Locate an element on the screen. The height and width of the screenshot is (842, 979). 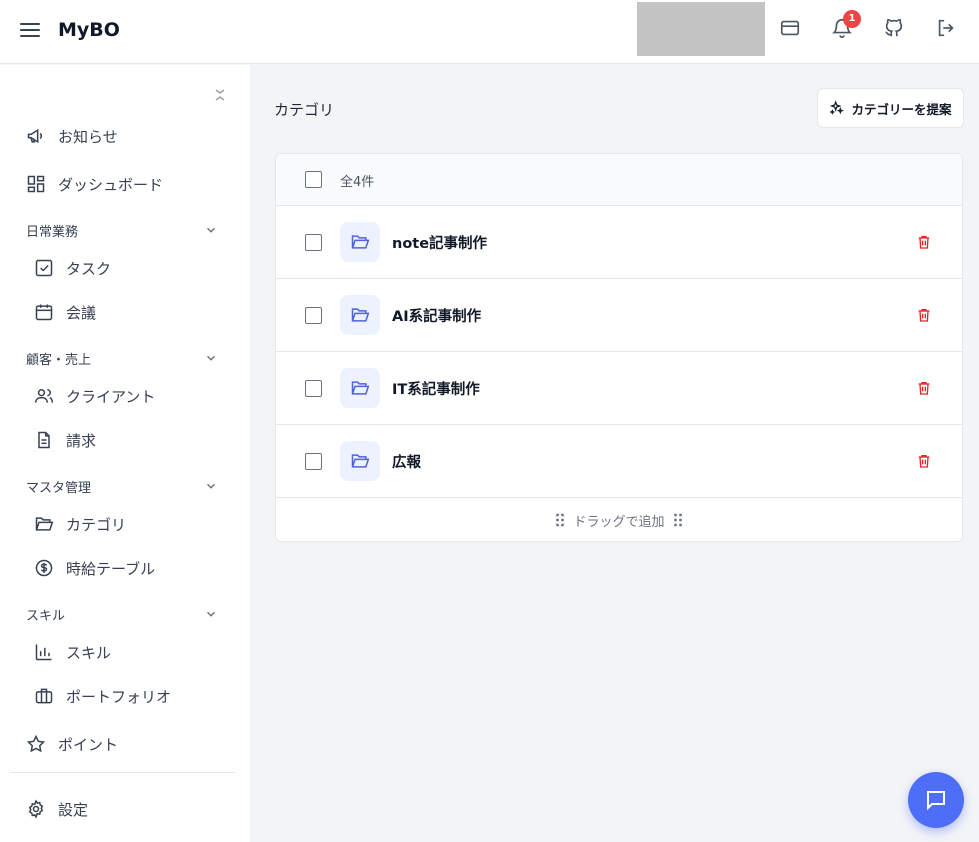
item-count: 全4件 is located at coordinates (357, 182).